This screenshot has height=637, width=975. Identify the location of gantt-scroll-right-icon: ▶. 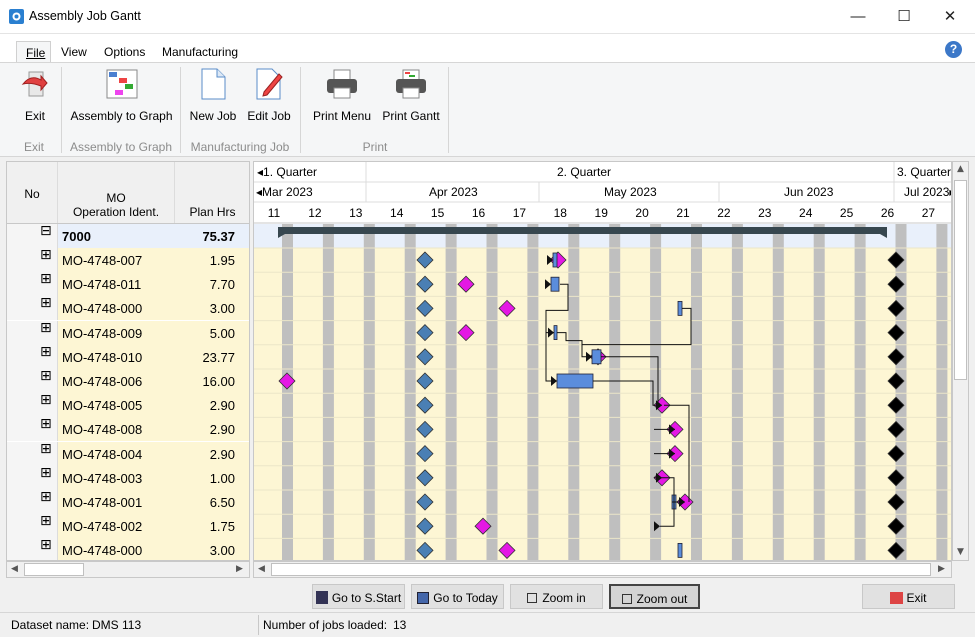
(941, 569).